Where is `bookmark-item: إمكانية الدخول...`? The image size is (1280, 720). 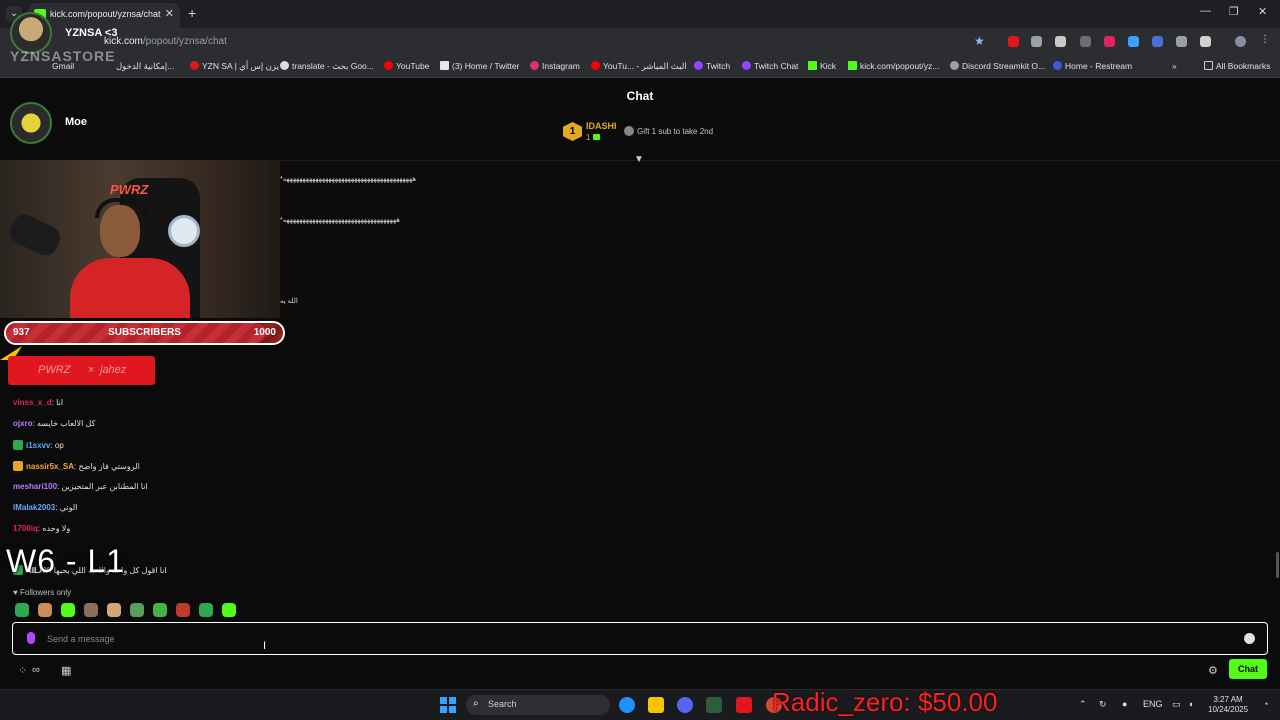 bookmark-item: إمكانية الدخول... is located at coordinates (145, 66).